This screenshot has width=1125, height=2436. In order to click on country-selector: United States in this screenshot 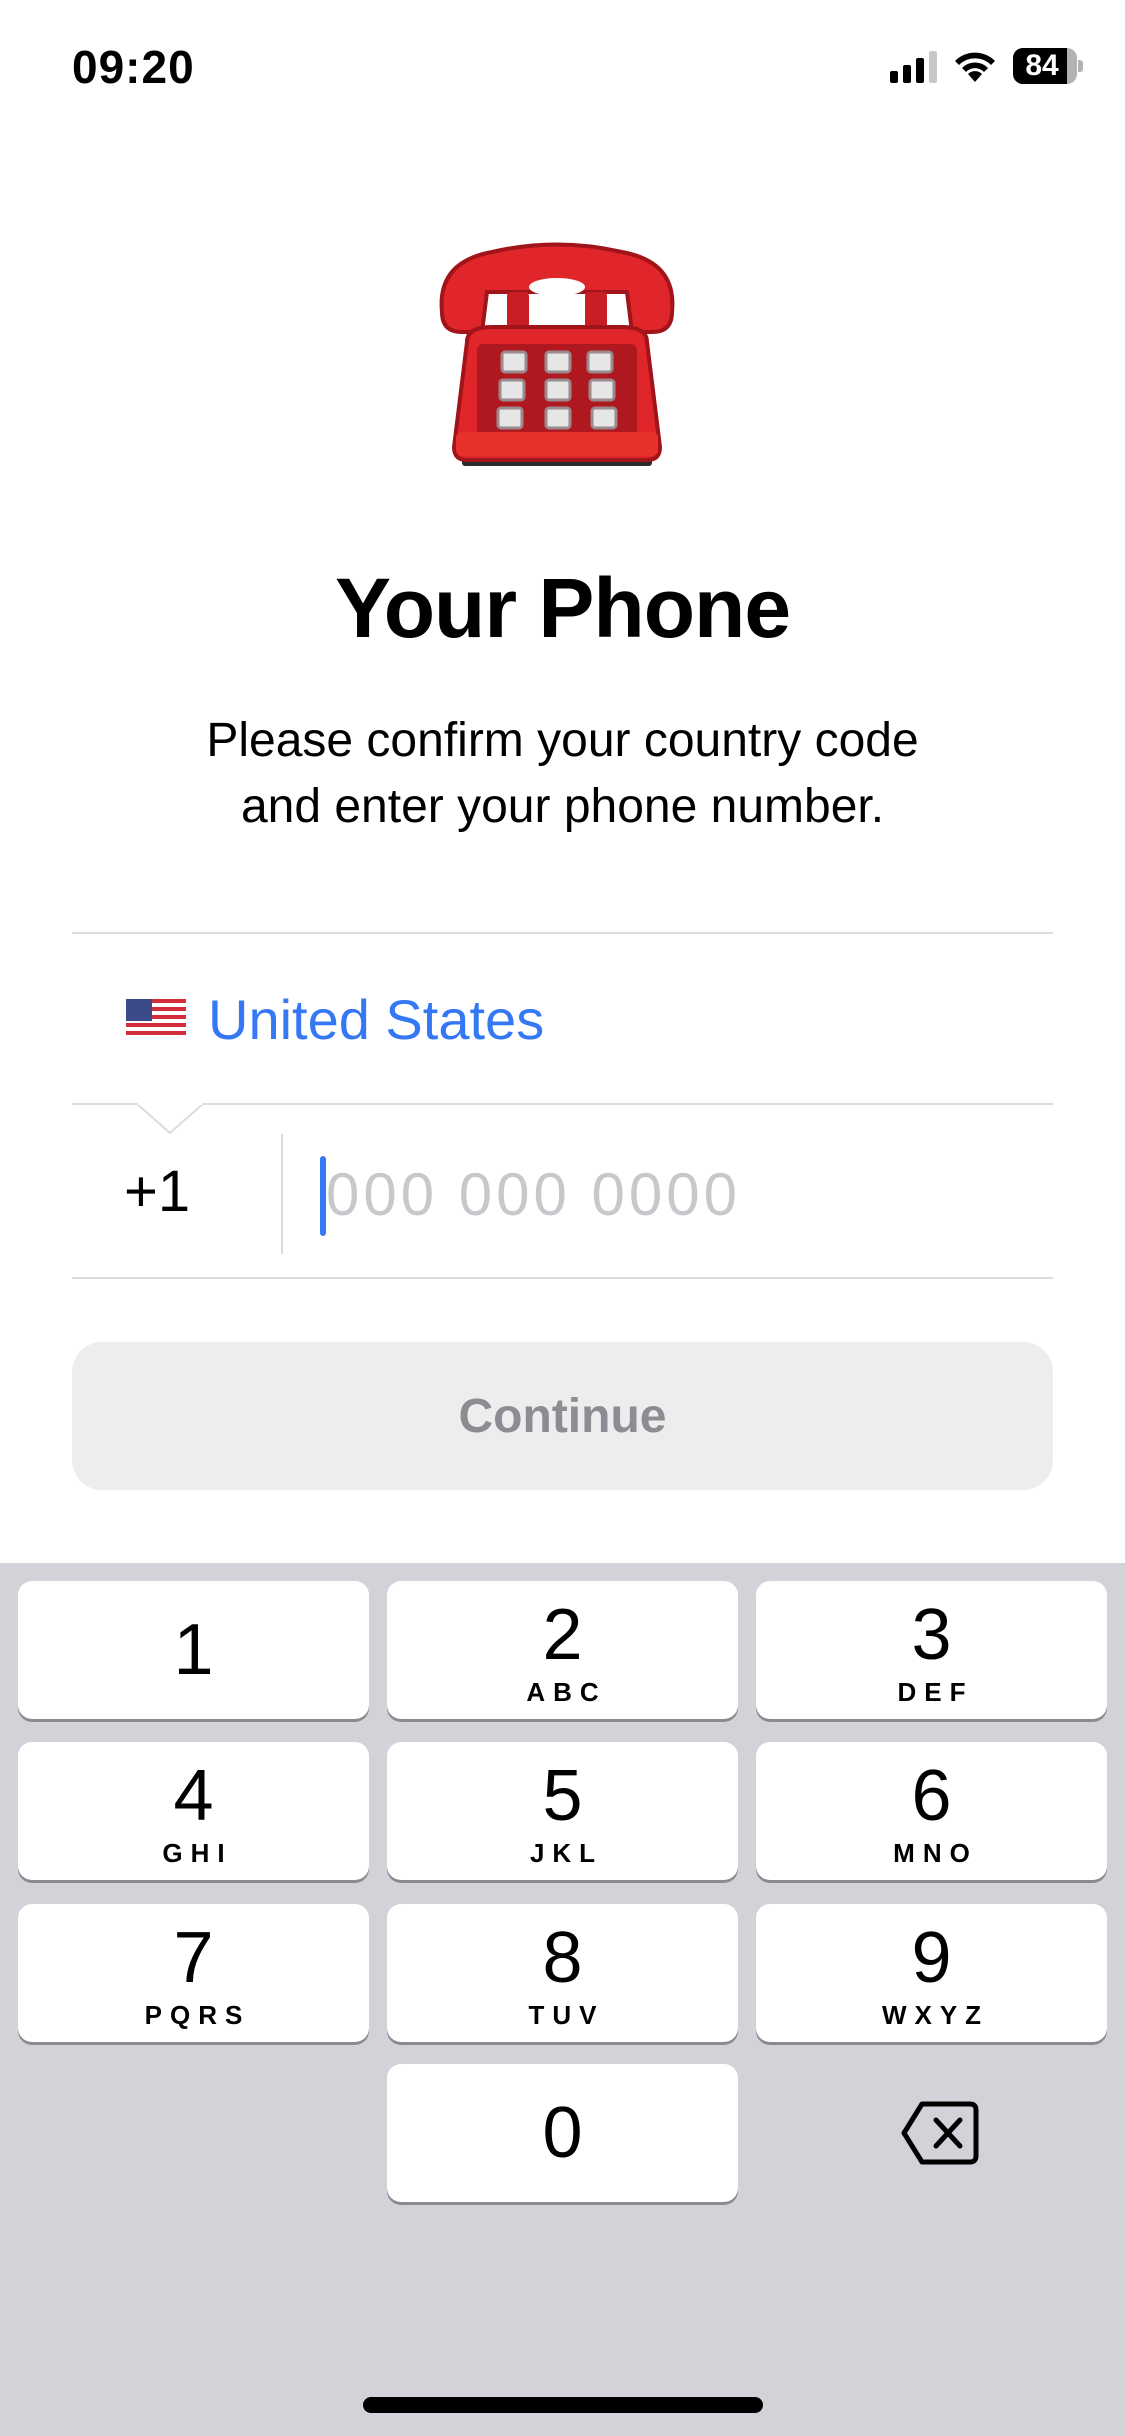, I will do `click(562, 1019)`.